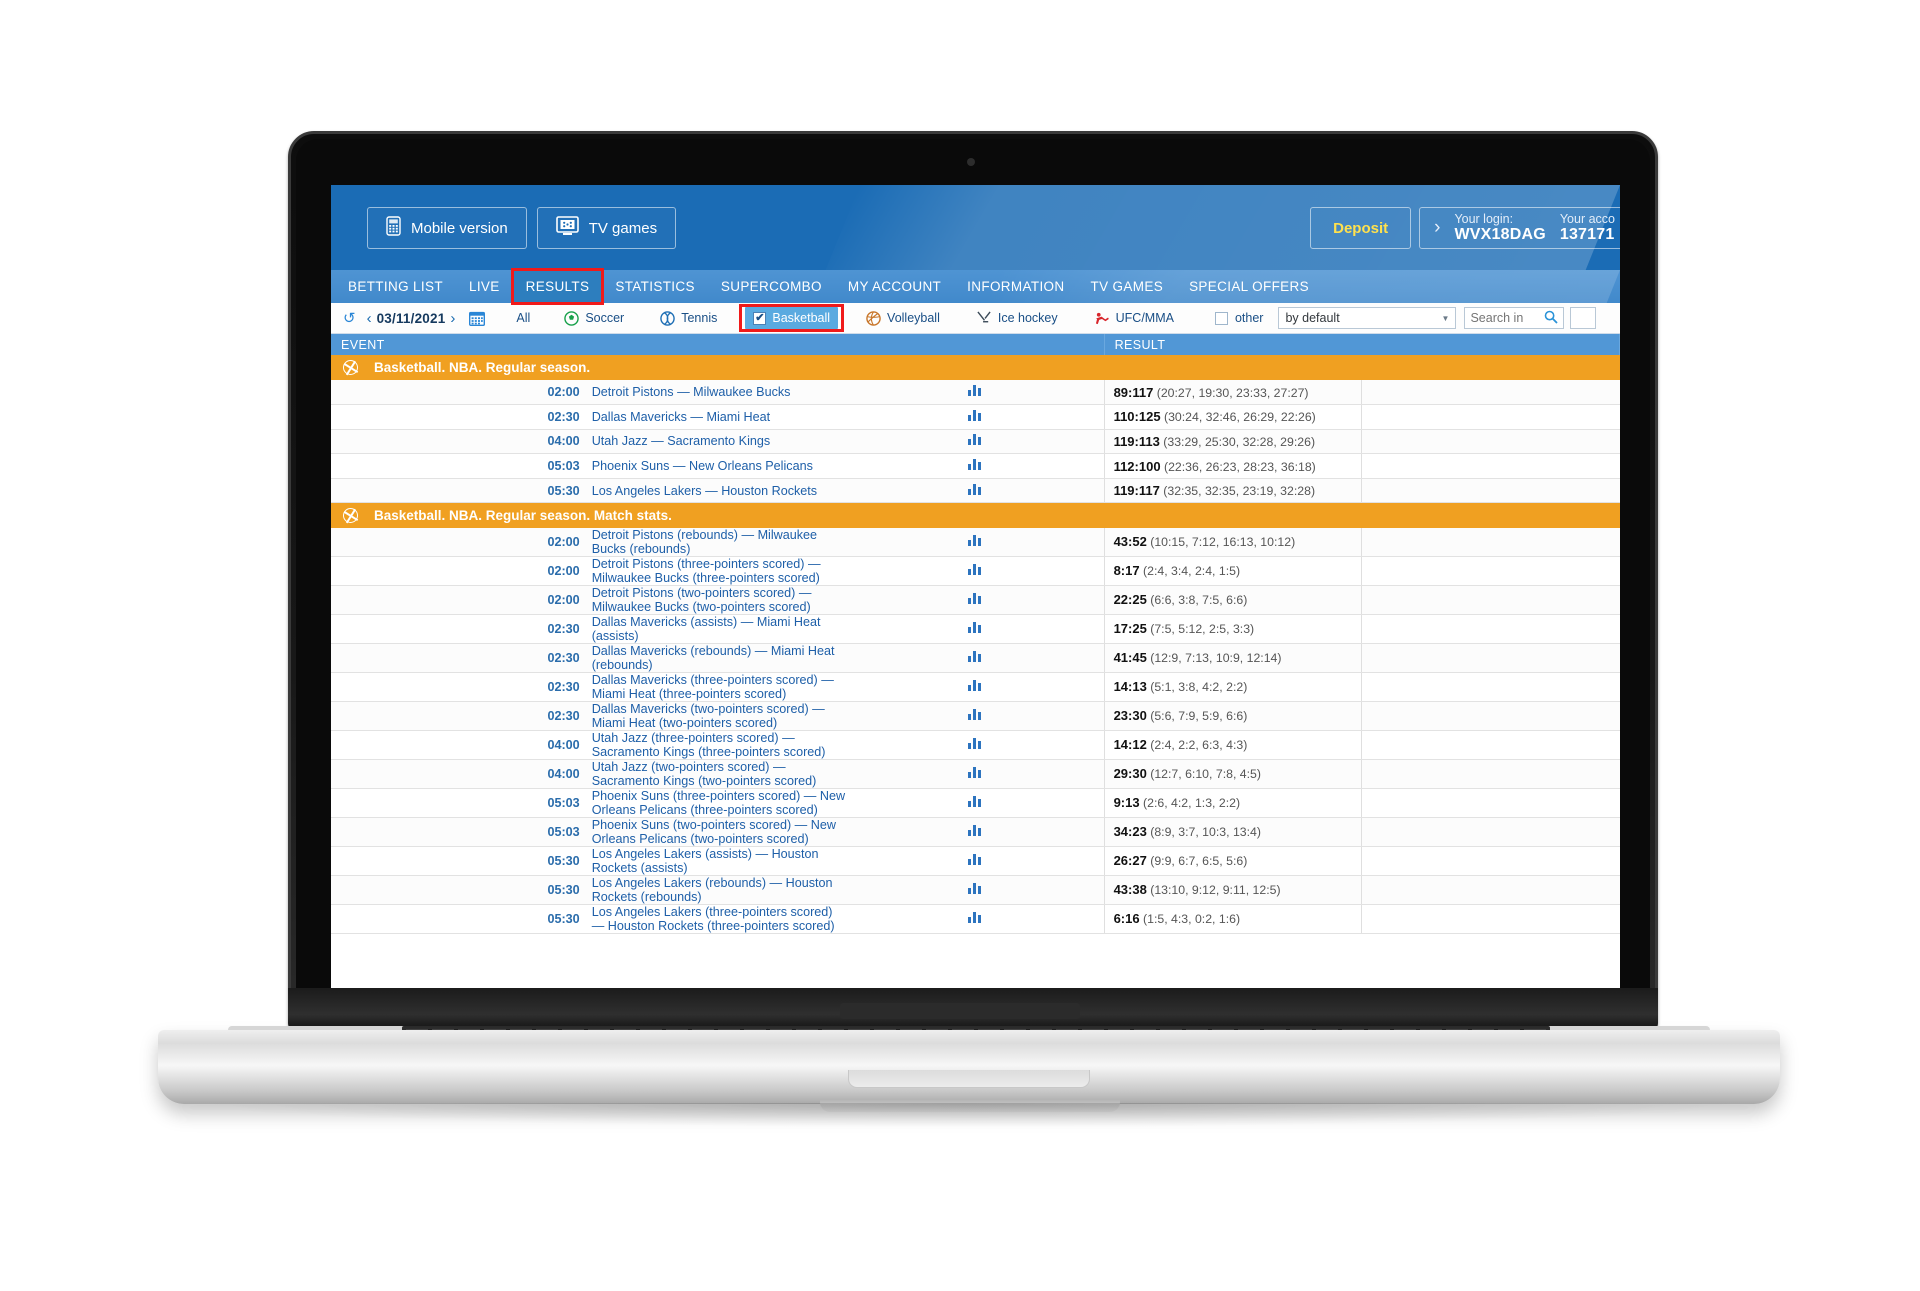 The height and width of the screenshot is (1291, 1920). I want to click on sport-chip: ✔ Basketball, so click(792, 318).